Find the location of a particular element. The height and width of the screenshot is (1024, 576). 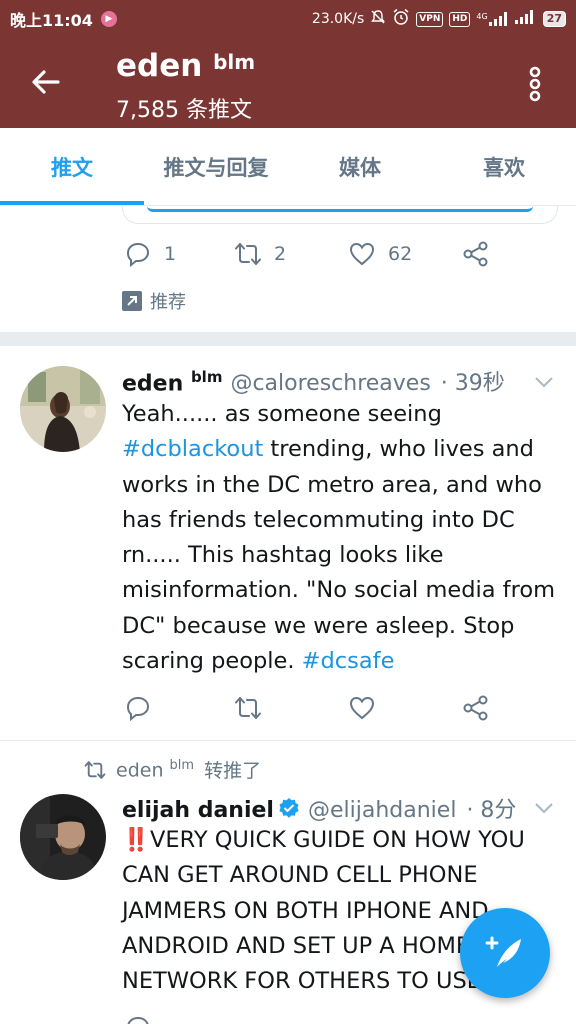

tweet-time: · 8分 is located at coordinates (491, 810).